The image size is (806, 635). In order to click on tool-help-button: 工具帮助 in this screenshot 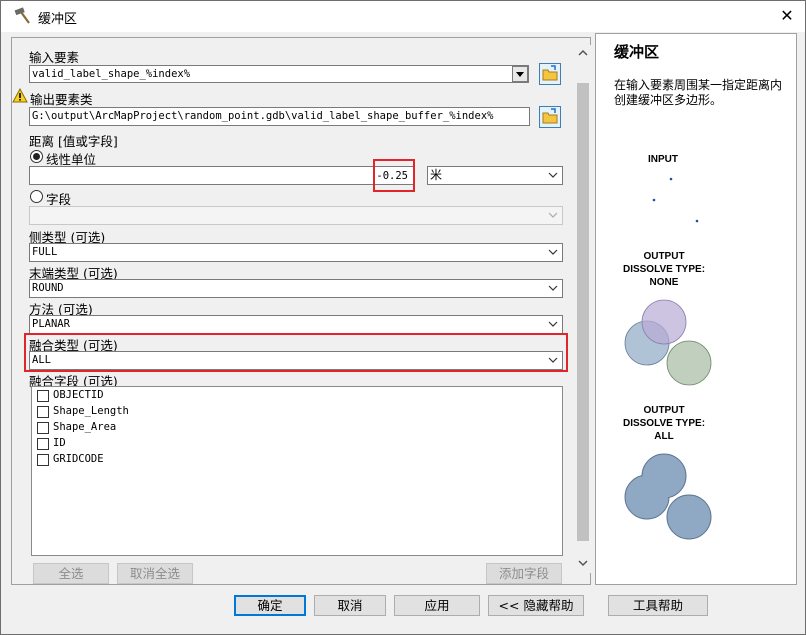, I will do `click(658, 605)`.